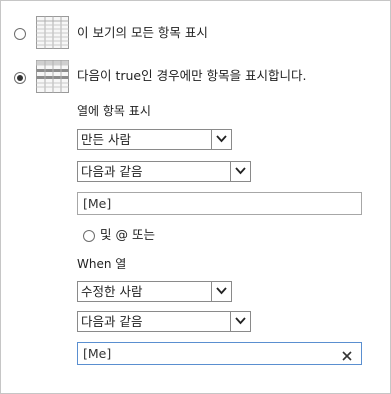 The height and width of the screenshot is (394, 391). I want to click on show-filtered-label: 다음이 true인 경우에만 항목을 표시합니다., so click(192, 76).